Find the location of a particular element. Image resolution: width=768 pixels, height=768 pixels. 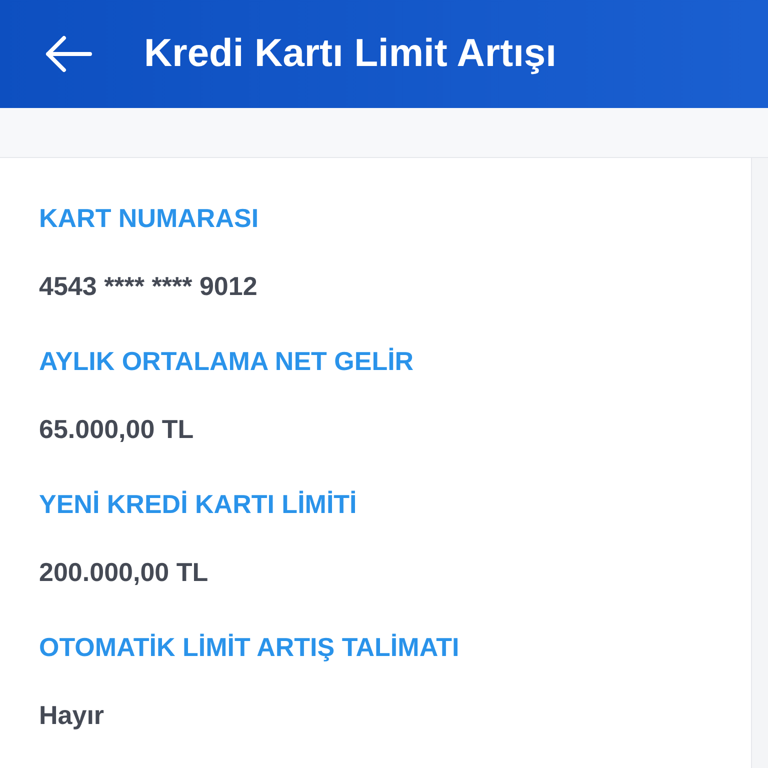

page-title: Kredi Kartı Limit Artışı is located at coordinates (350, 54).